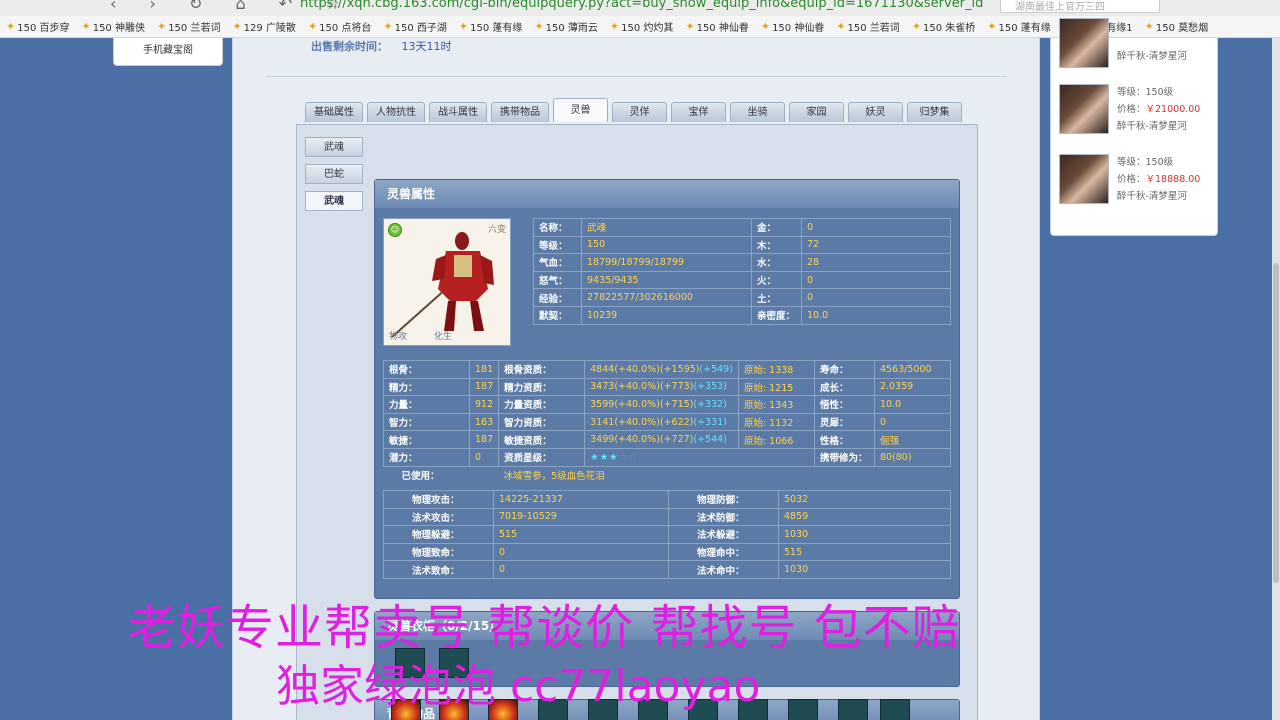 The height and width of the screenshot is (720, 1280). What do you see at coordinates (438, 569) in the screenshot?
I see `table-cell: 法术致命：` at bounding box center [438, 569].